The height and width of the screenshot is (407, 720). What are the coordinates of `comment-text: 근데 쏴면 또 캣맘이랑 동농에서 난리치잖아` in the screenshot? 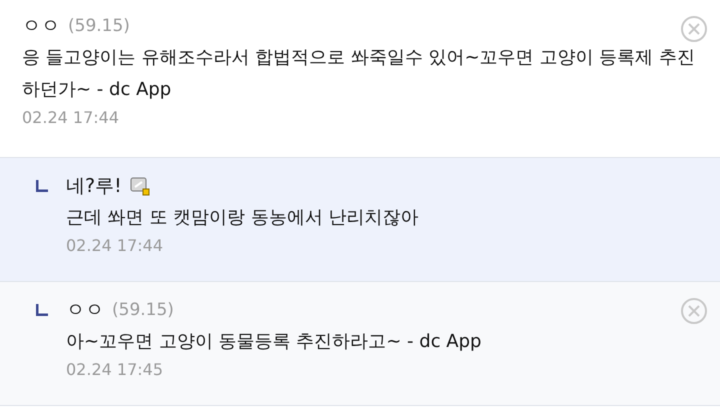 It's located at (243, 218).